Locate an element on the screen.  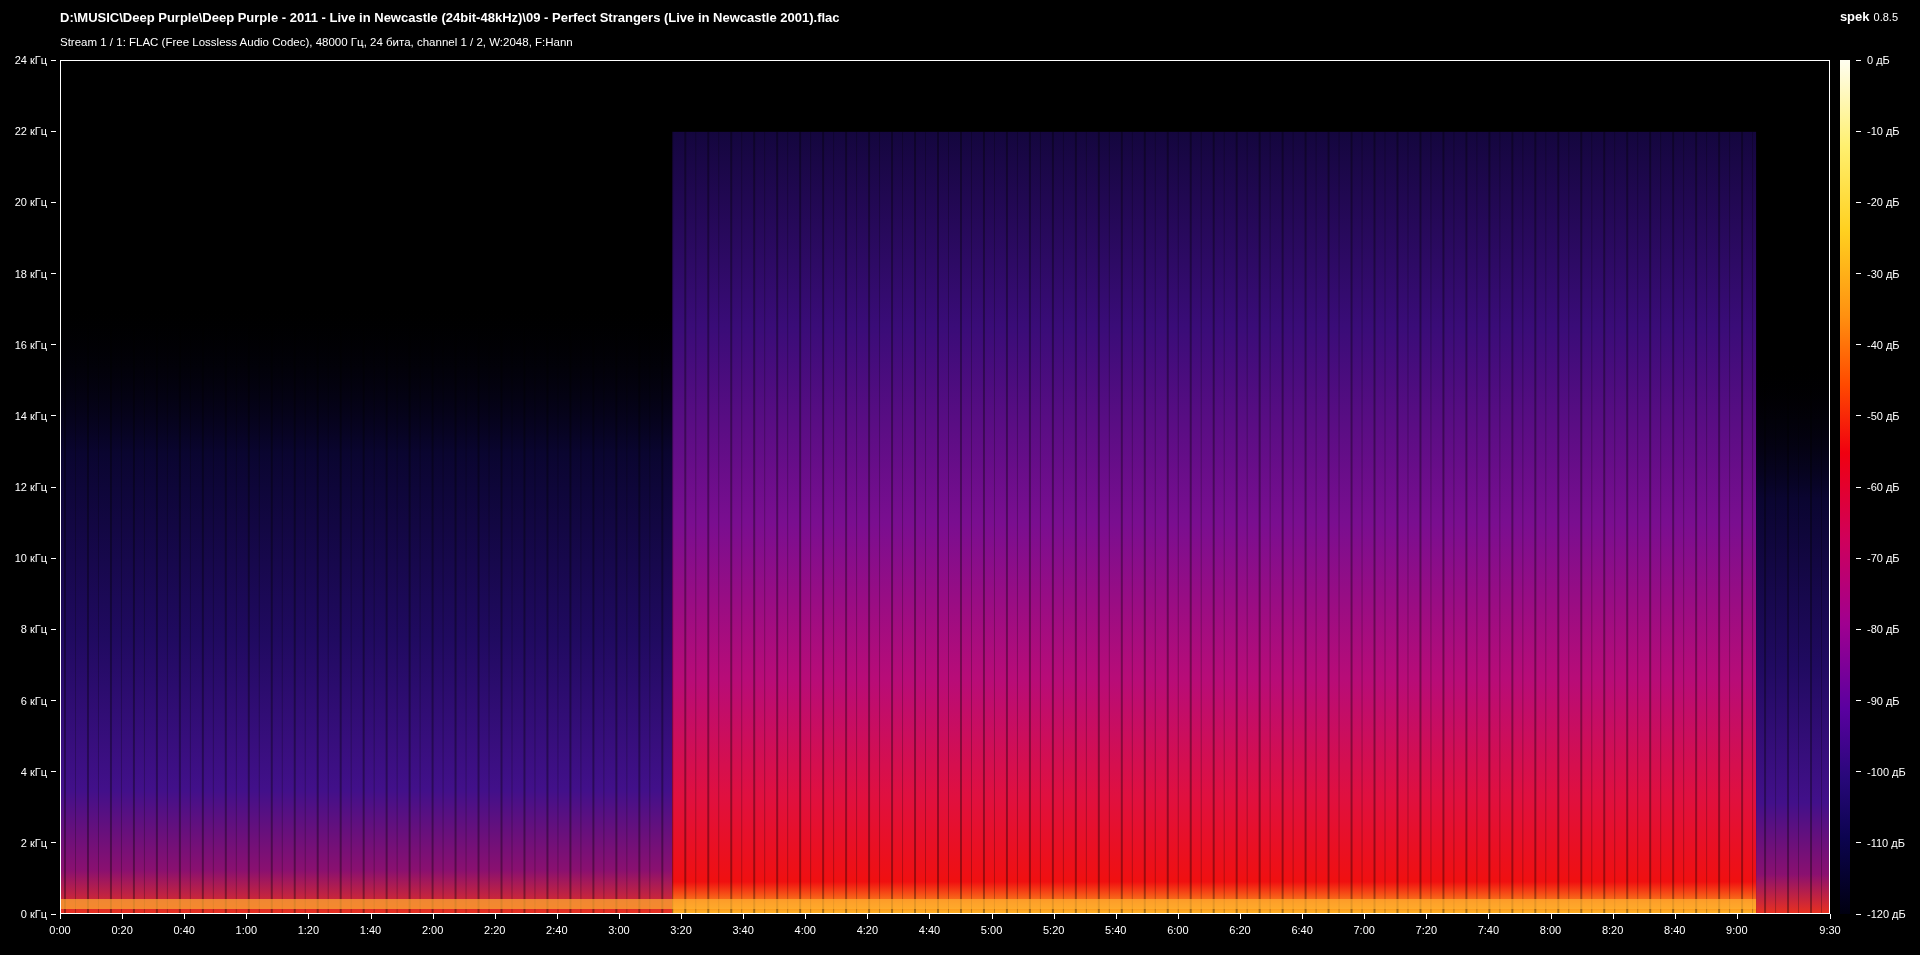
time-axis-label: 0:40 is located at coordinates (184, 930).